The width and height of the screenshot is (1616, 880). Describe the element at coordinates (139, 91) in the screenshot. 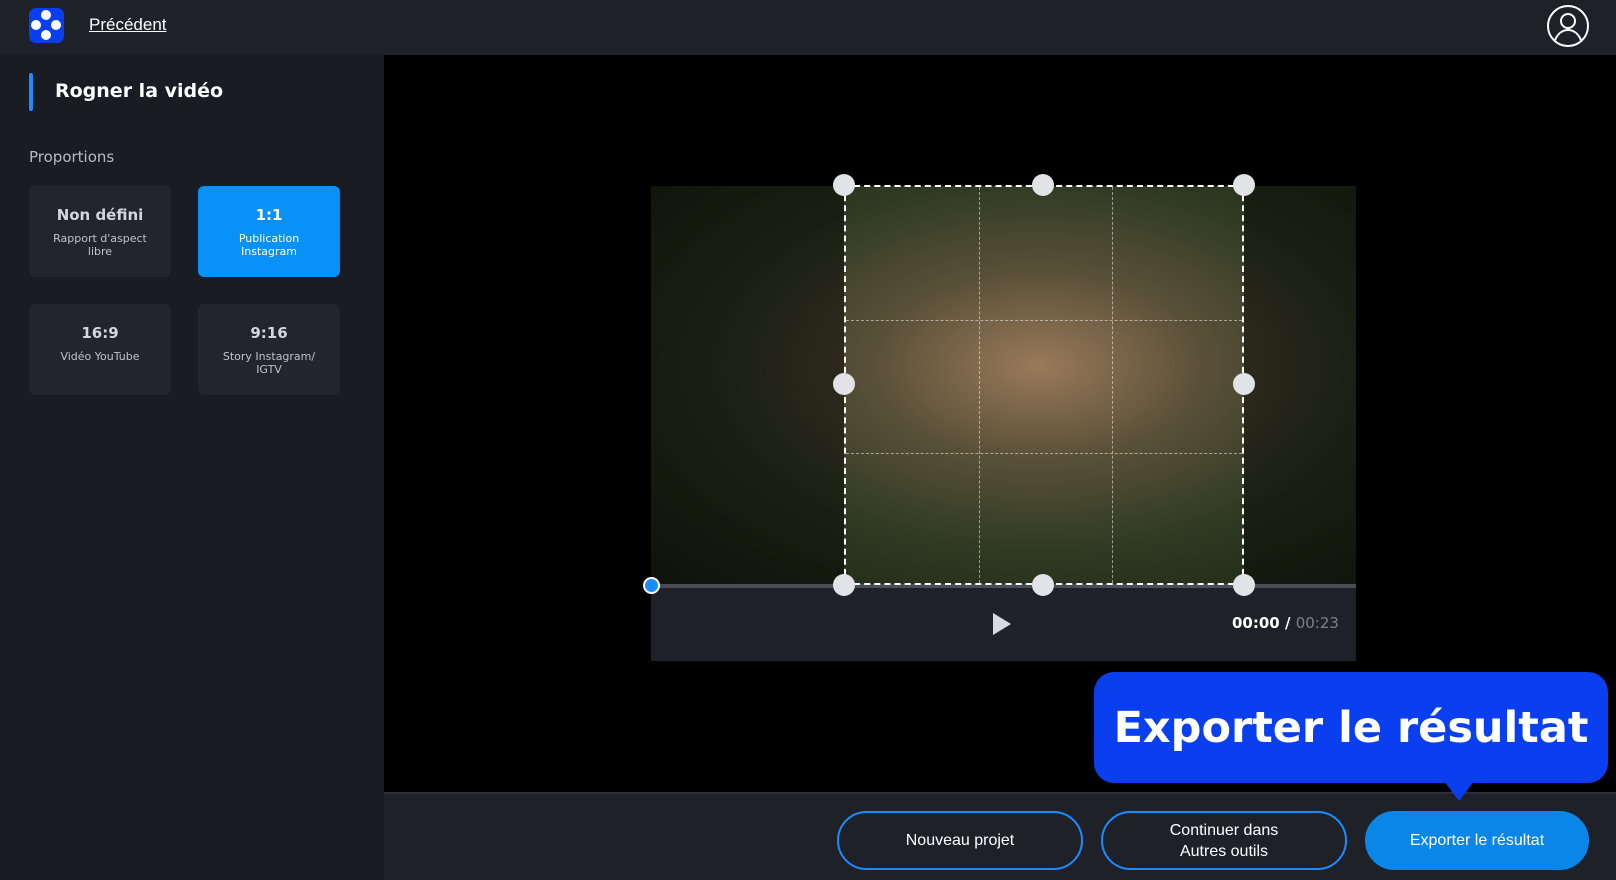

I see `panel-title: Rogner la vidéo` at that location.